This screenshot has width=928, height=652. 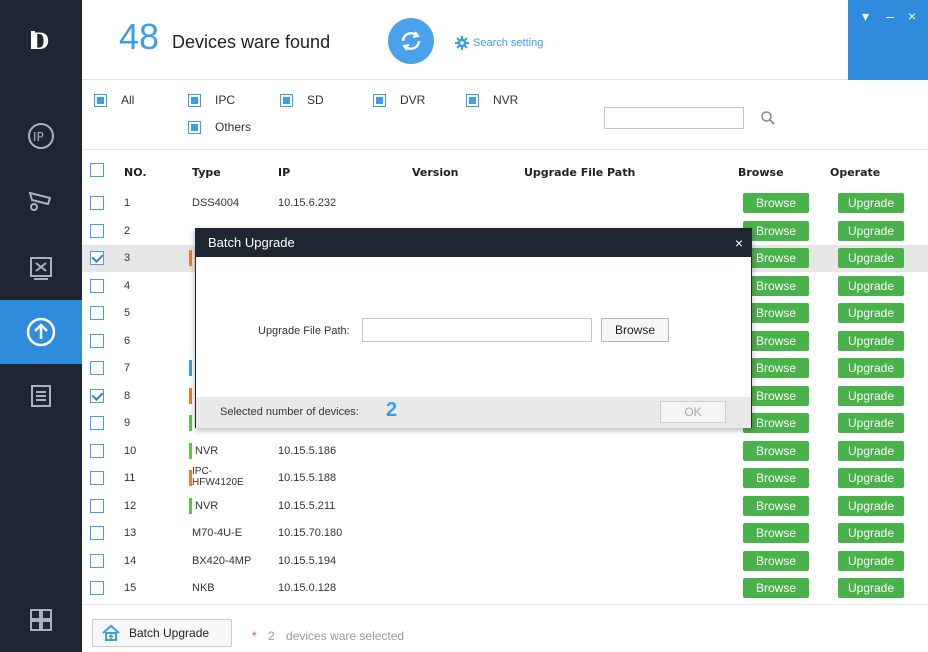 What do you see at coordinates (222, 560) in the screenshot?
I see `row-type: BX420-4MP` at bounding box center [222, 560].